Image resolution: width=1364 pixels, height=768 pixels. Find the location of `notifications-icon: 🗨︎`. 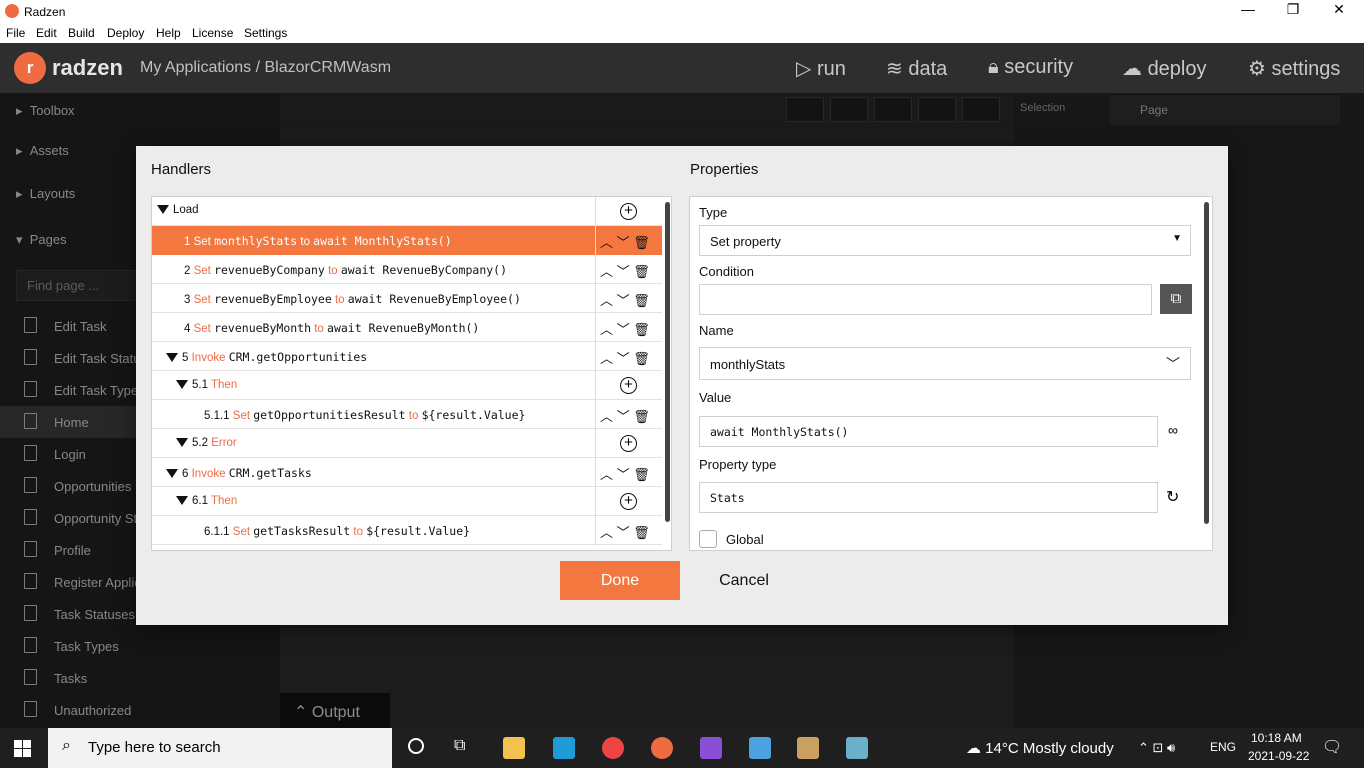

notifications-icon: 🗨︎ is located at coordinates (1332, 747).